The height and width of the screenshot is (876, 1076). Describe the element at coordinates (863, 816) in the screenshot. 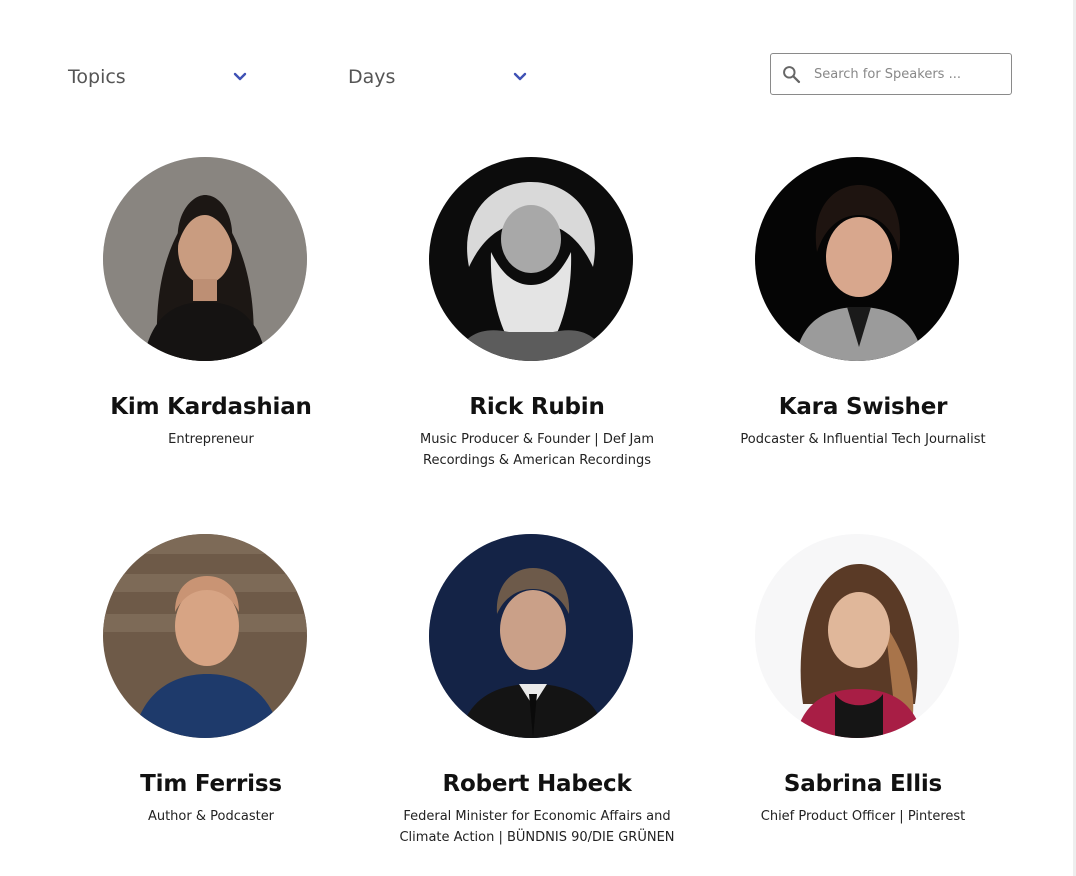

I see `speaker-role: Chief Product Officer | Pinterest` at that location.